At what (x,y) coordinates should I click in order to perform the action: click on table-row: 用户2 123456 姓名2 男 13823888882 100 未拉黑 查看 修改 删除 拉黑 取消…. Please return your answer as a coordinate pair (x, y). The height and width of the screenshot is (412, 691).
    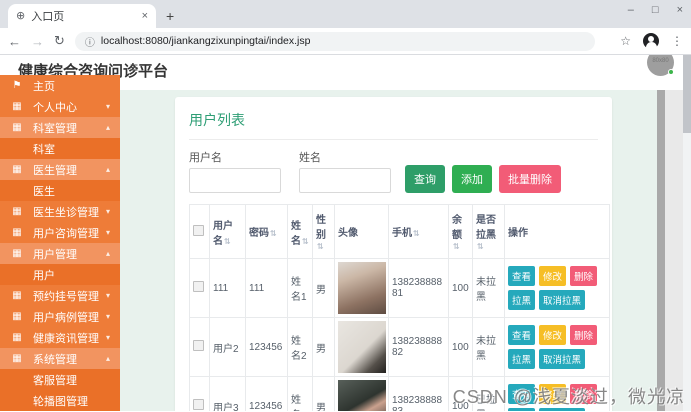
    Looking at the image, I should click on (399, 347).